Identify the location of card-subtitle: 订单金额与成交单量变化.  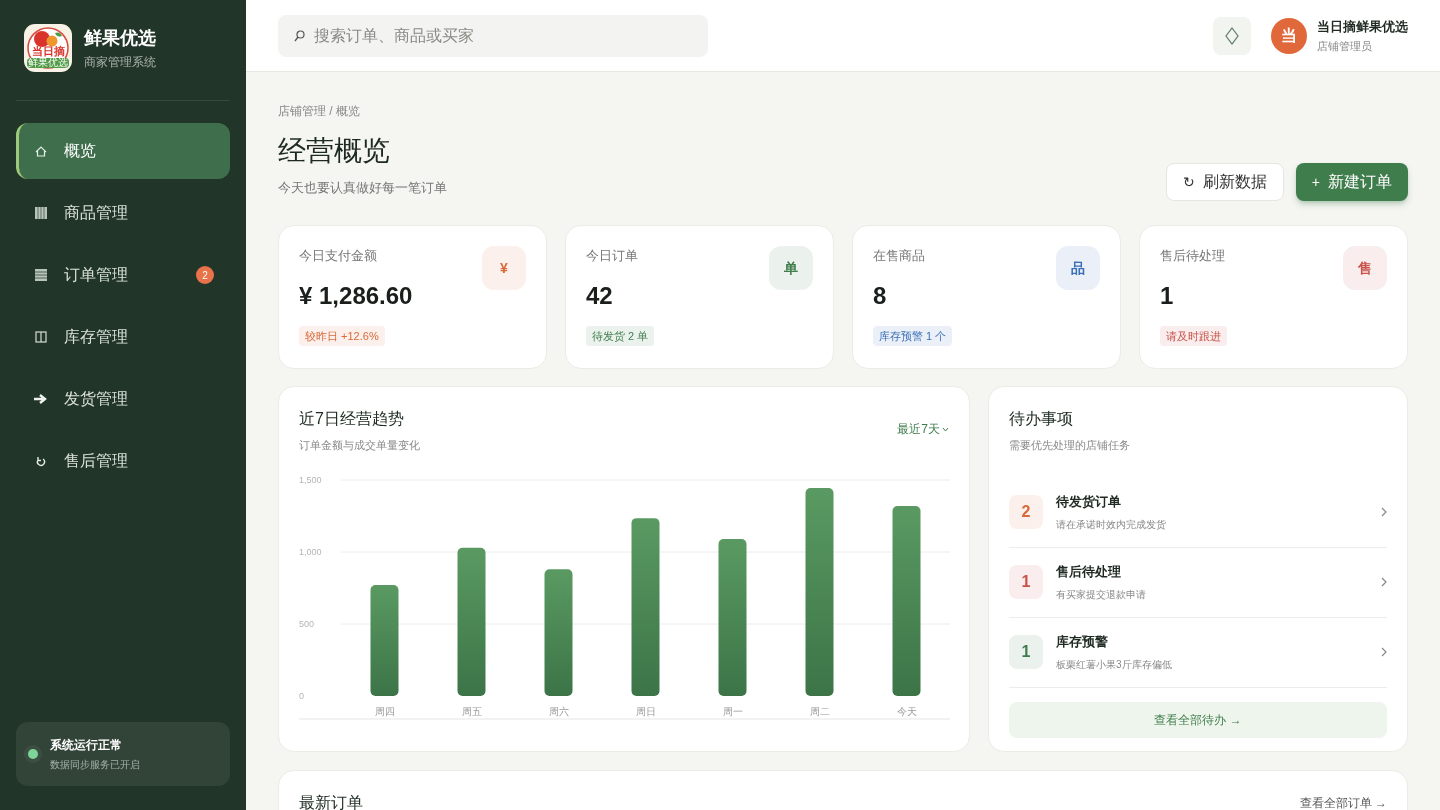
(359, 445).